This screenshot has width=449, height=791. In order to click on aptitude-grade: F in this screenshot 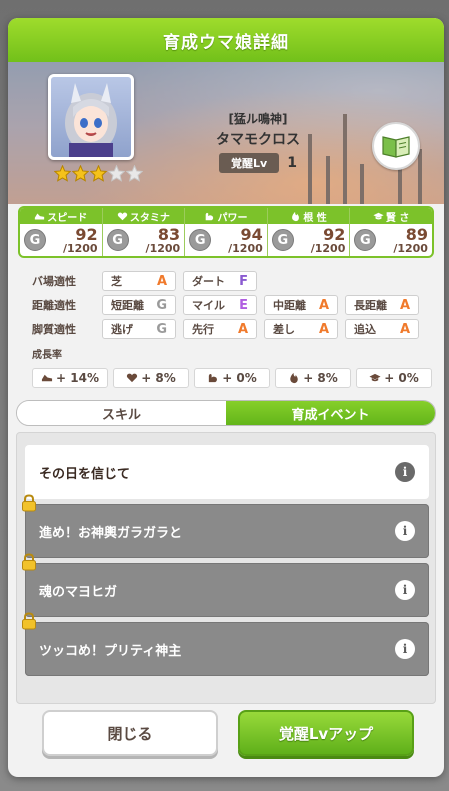, I will do `click(243, 281)`.